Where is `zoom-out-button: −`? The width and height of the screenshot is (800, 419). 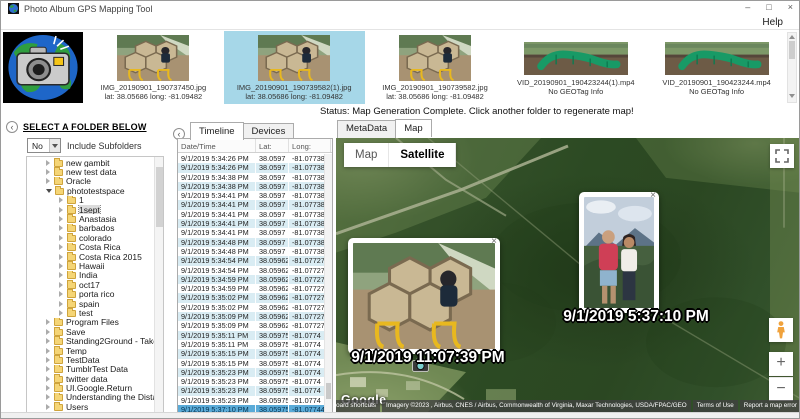
zoom-out-button: − is located at coordinates (781, 389).